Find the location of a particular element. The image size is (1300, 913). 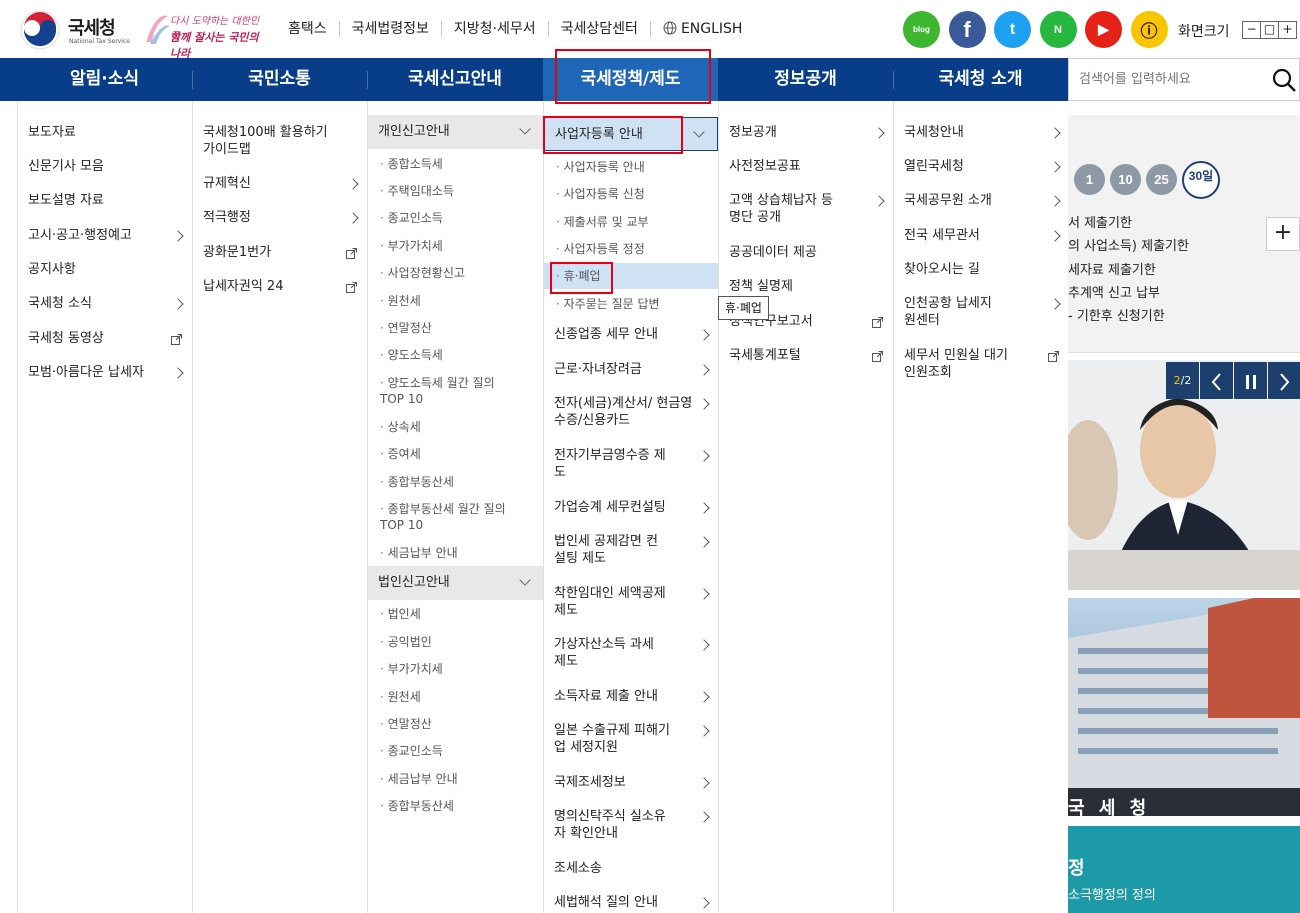

menu-item: 전자(세금)계산서/ 현금영수증/신용카드 is located at coordinates (632, 412).